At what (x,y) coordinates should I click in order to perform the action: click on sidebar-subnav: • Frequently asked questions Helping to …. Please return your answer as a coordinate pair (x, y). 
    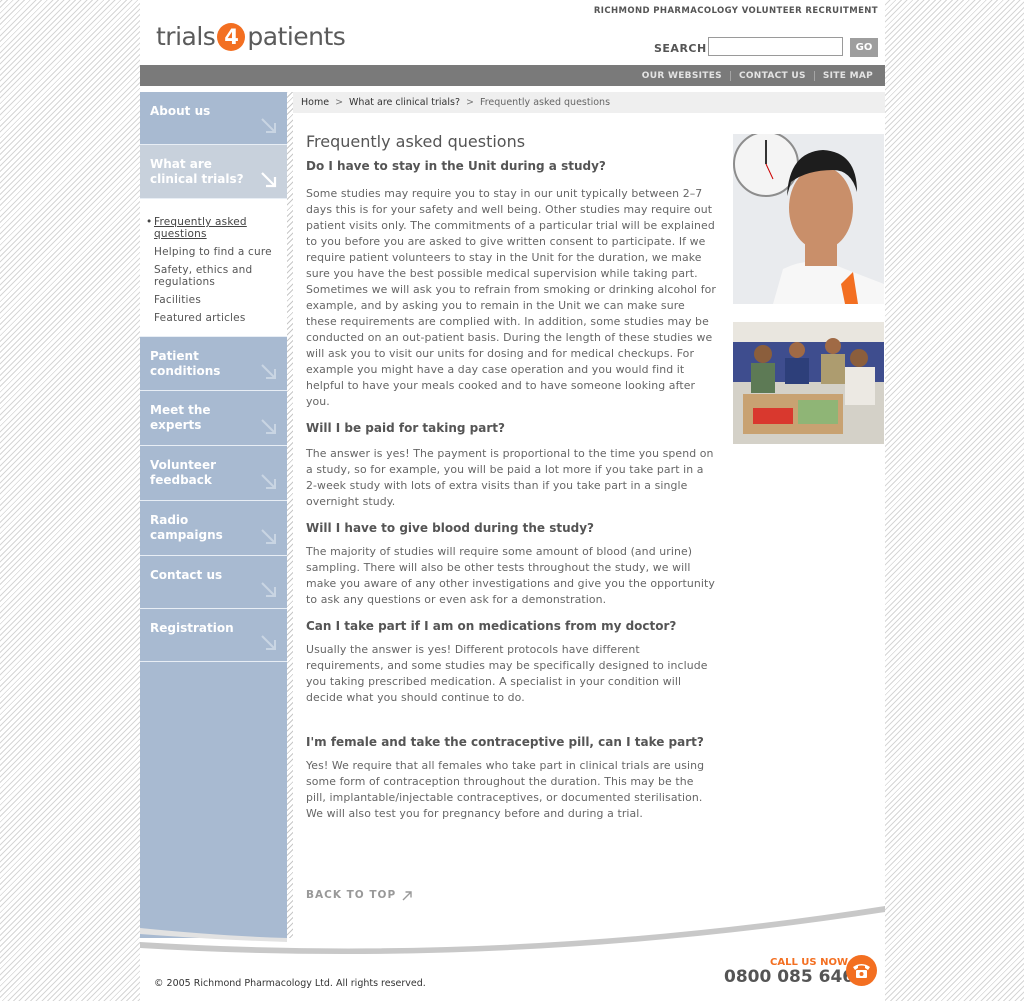
    Looking at the image, I should click on (213, 267).